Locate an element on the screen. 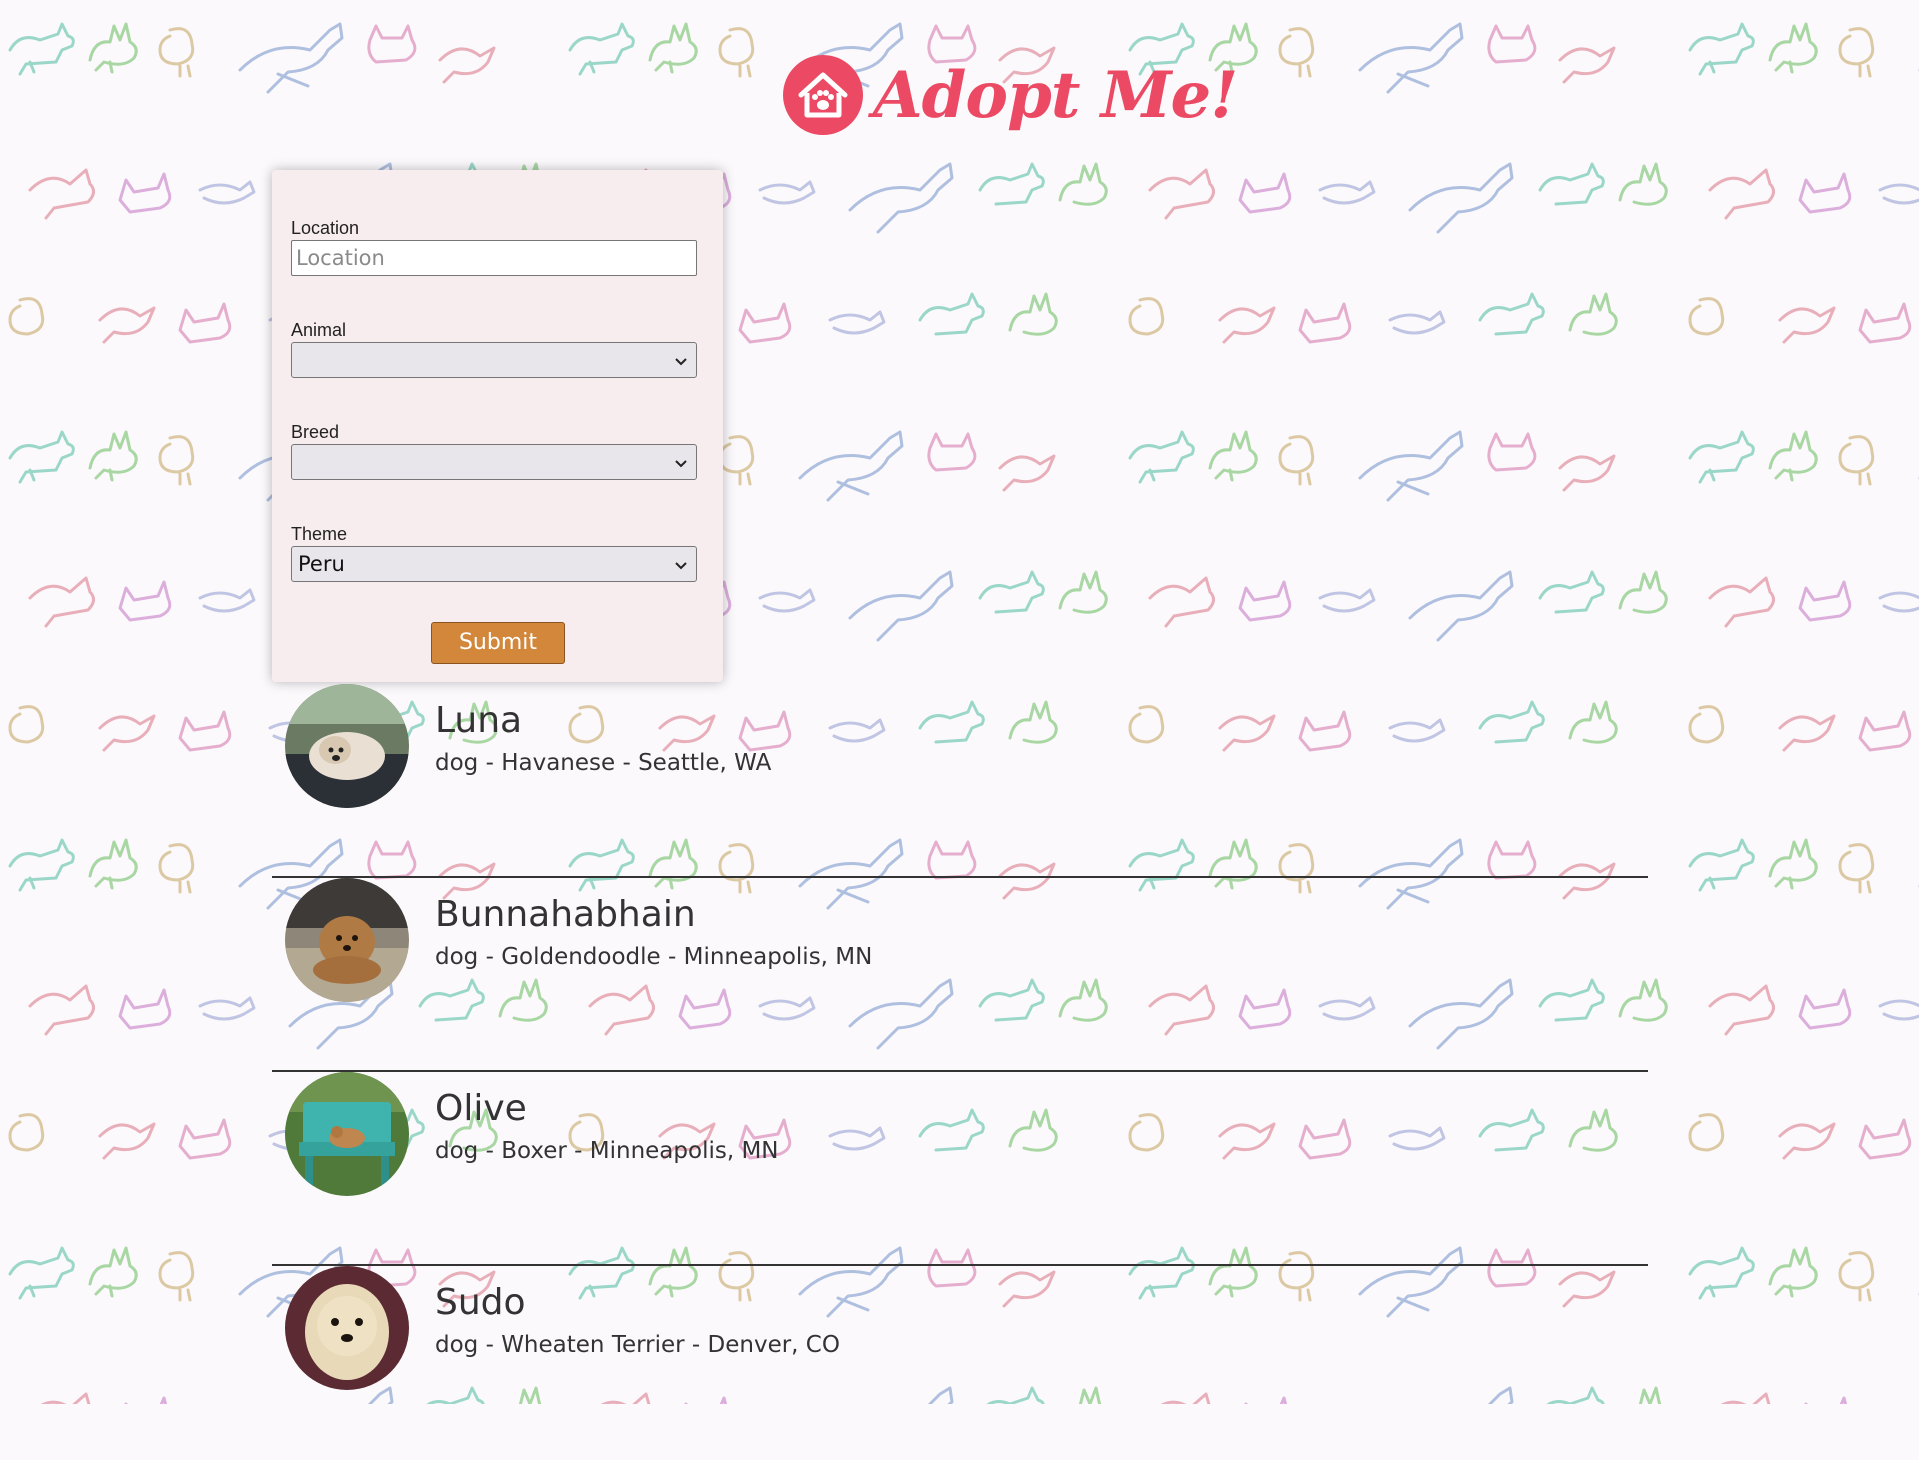 This screenshot has width=1919, height=1460. breed-select is located at coordinates (494, 462).